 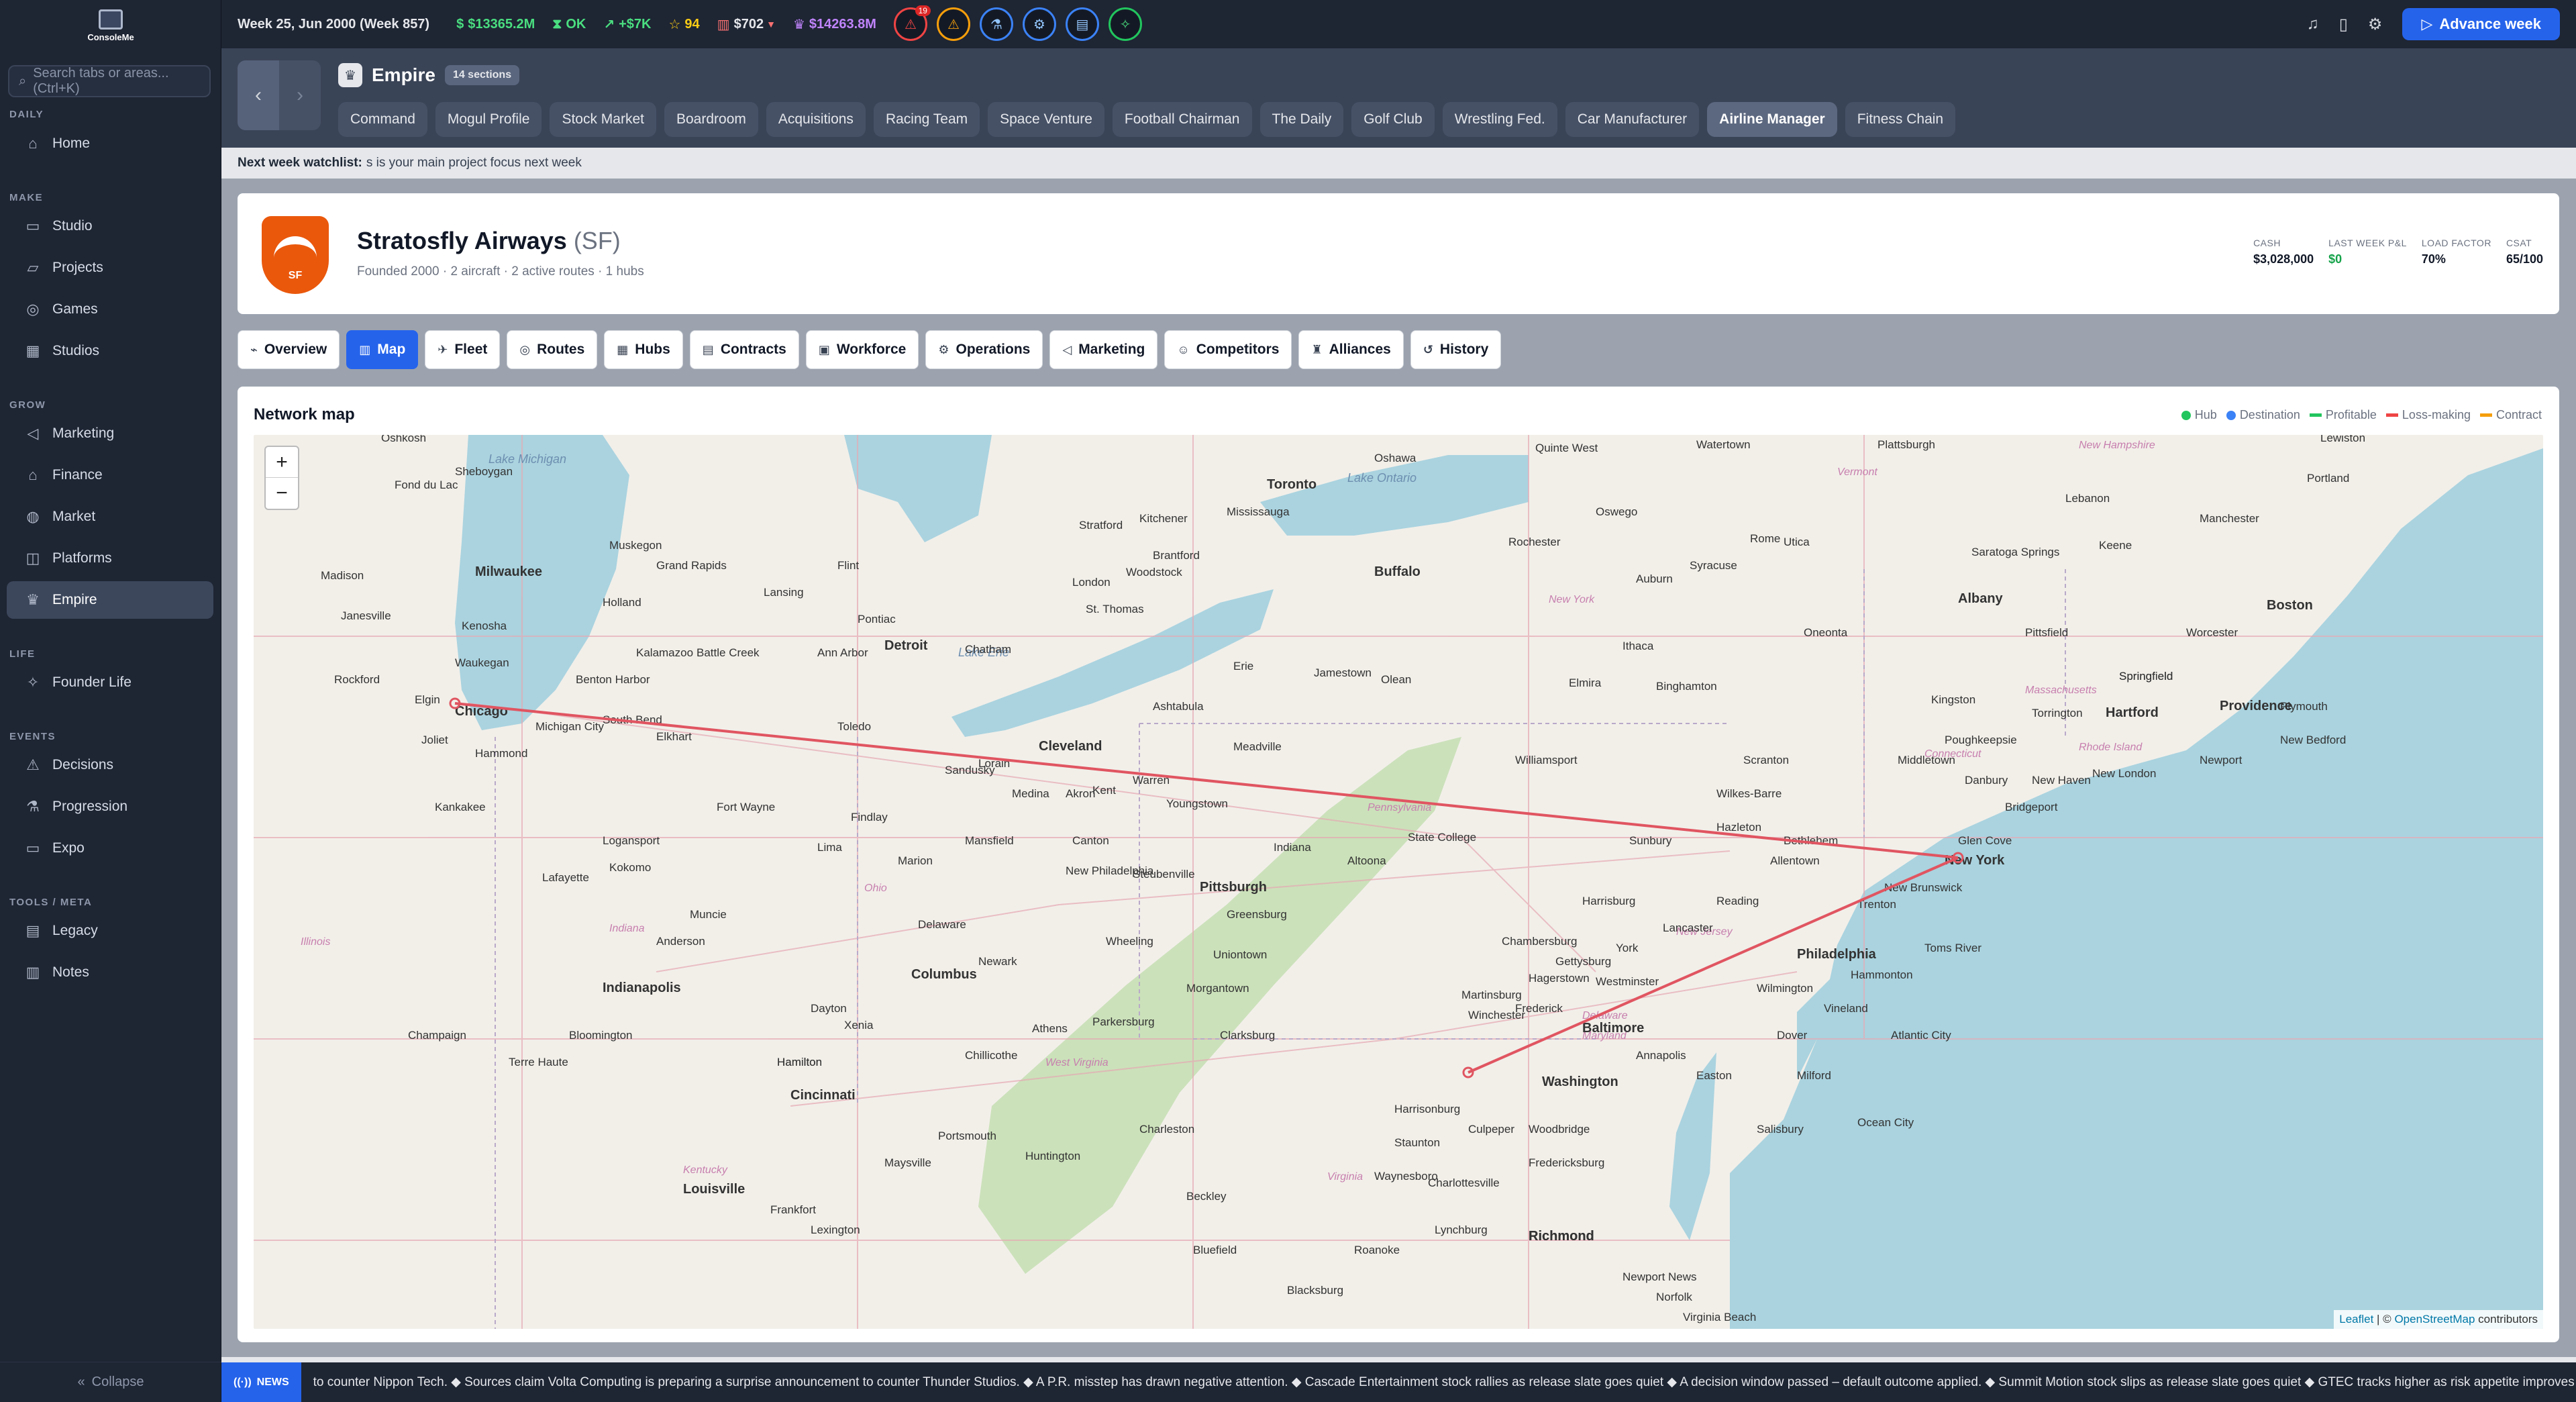 I want to click on collapse-button: «Collapse, so click(x=110, y=1382).